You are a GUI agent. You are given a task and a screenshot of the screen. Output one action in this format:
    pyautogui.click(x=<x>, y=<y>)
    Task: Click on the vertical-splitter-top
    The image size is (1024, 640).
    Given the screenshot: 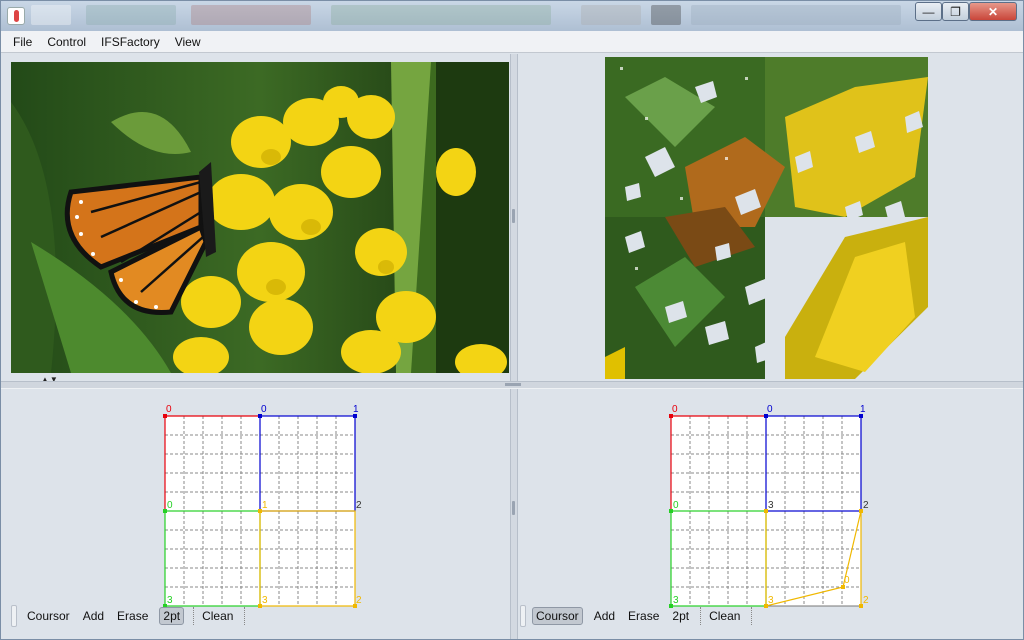 What is the action you would take?
    pyautogui.click(x=514, y=217)
    